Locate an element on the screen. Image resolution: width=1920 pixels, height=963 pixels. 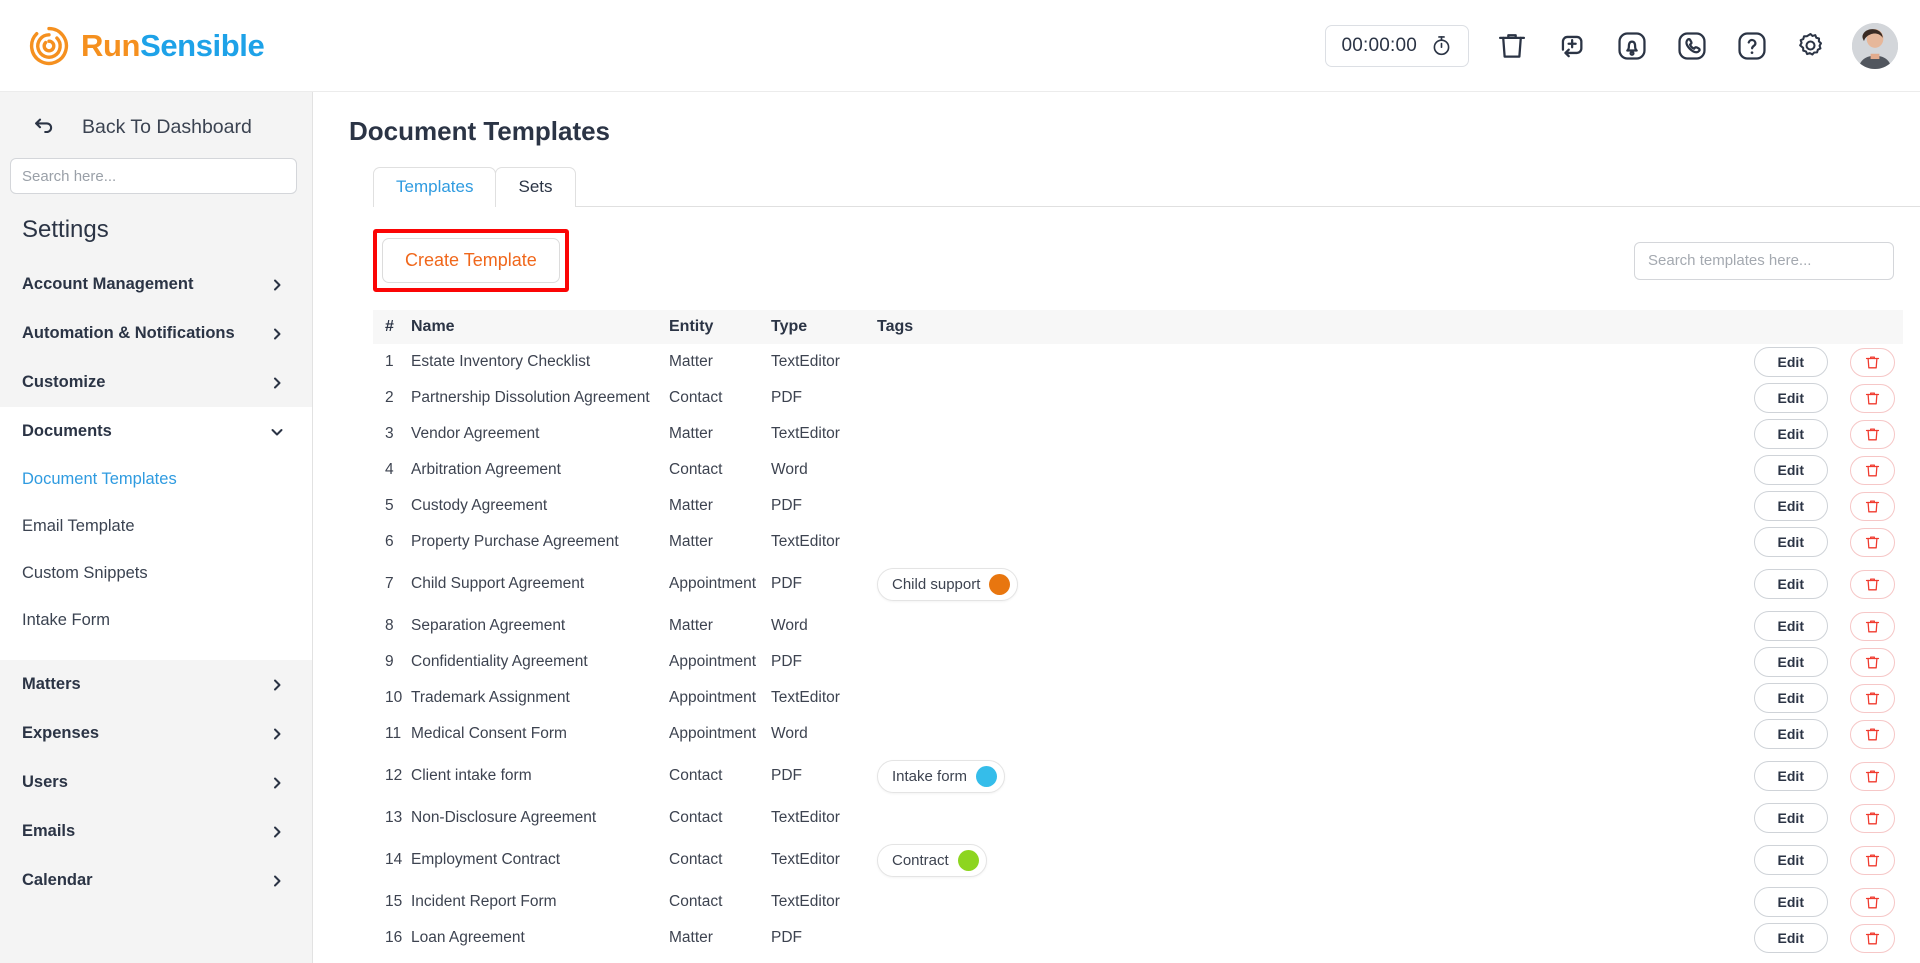
sidebar-item-documents: Documents is located at coordinates (156, 431).